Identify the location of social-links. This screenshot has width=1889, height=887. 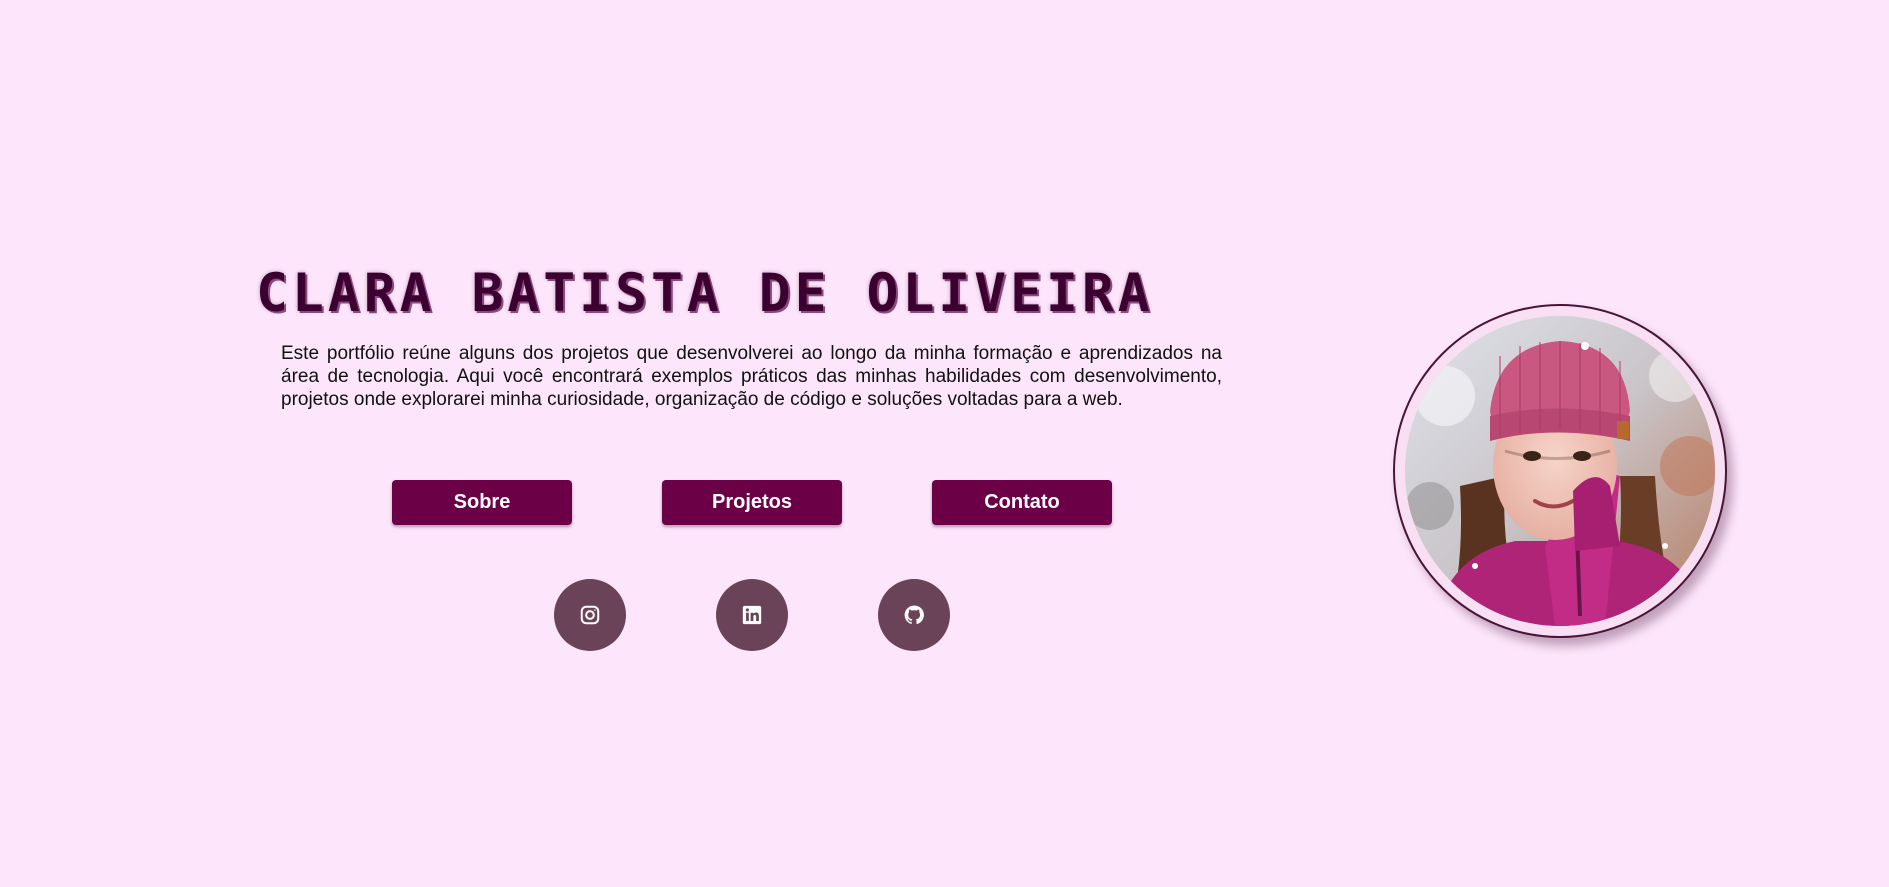
(752, 615).